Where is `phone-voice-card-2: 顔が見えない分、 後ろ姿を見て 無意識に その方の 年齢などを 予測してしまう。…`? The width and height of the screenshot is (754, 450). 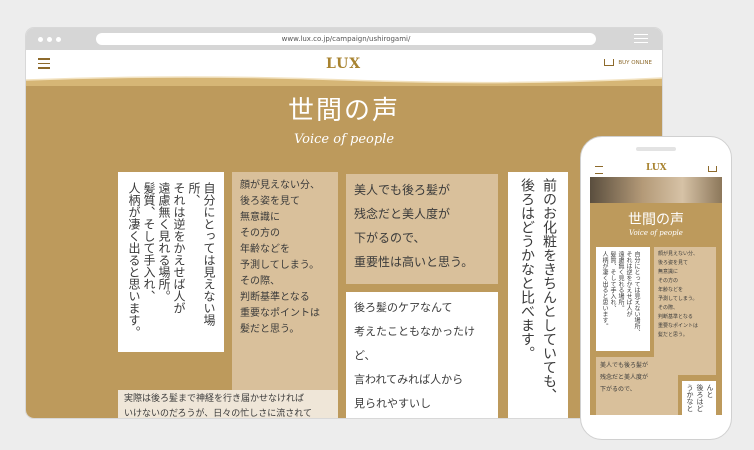
phone-voice-card-2: 顔が見えない分、 後ろ姿を見て 無意識に その方の 年齢などを 予測してしまう。… is located at coordinates (685, 311).